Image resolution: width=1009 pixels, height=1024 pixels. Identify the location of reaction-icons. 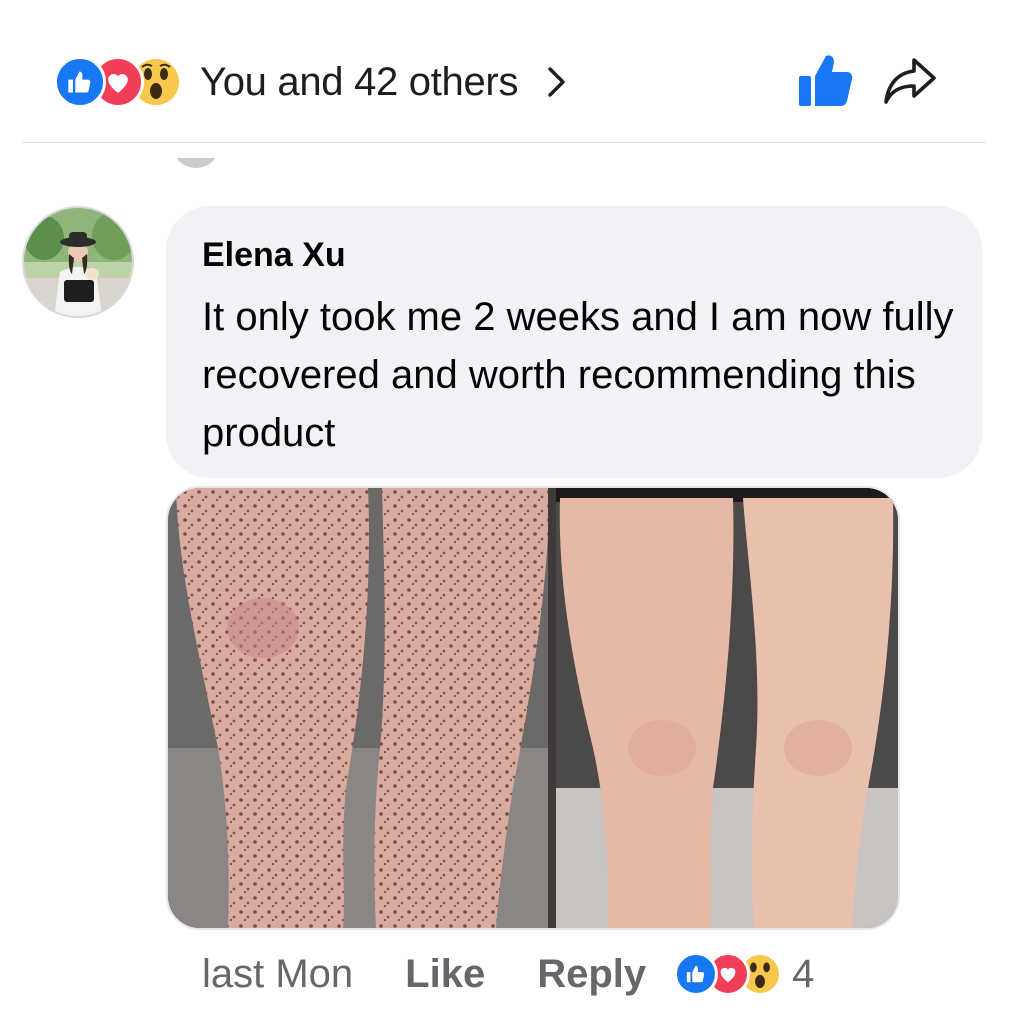
(118, 82).